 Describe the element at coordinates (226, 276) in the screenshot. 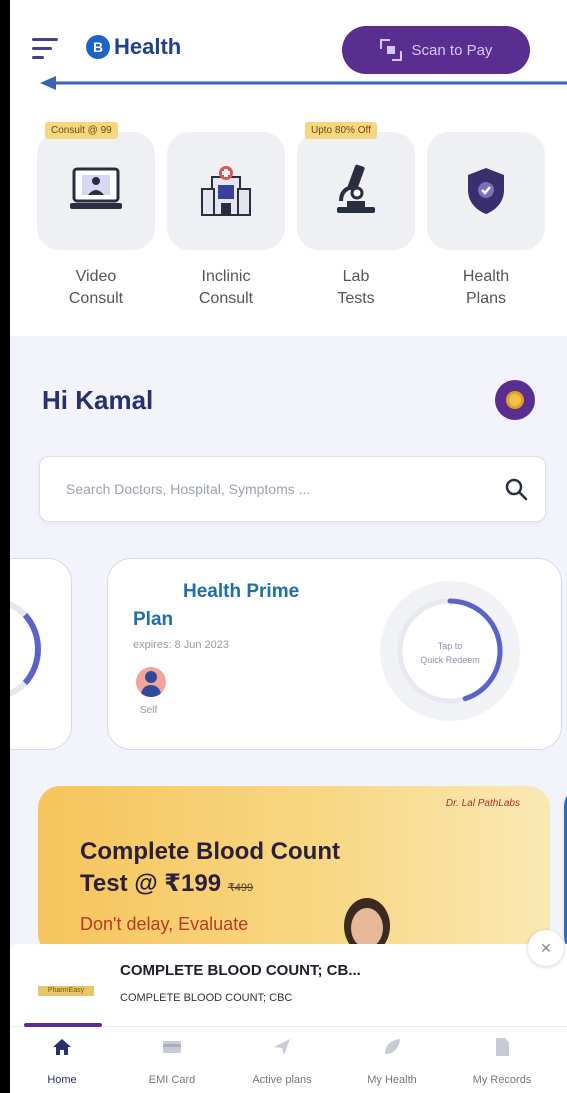

I see `service-label-line1: Inclinic` at that location.